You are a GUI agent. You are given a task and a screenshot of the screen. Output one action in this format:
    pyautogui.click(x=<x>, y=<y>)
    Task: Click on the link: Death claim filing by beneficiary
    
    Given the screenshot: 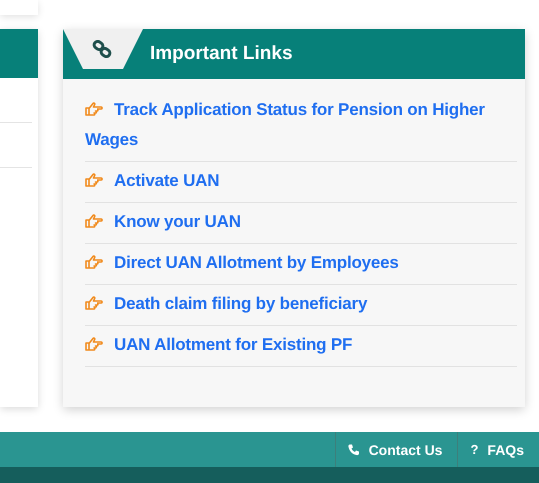 What is the action you would take?
    pyautogui.click(x=301, y=304)
    